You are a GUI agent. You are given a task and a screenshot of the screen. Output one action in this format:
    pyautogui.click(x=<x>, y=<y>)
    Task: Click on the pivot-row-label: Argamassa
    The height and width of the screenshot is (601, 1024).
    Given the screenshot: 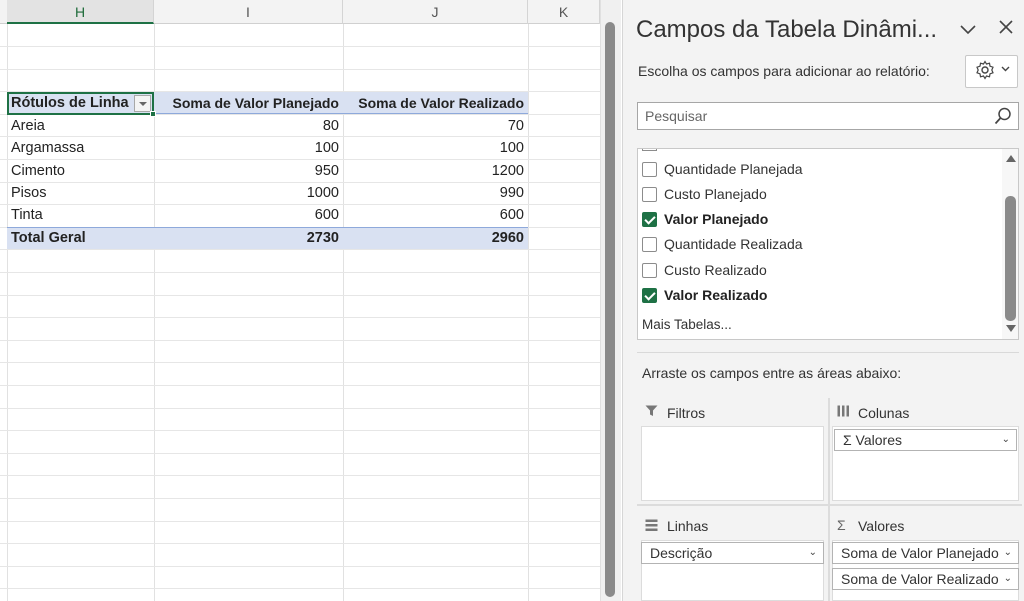 What is the action you would take?
    pyautogui.click(x=80, y=148)
    